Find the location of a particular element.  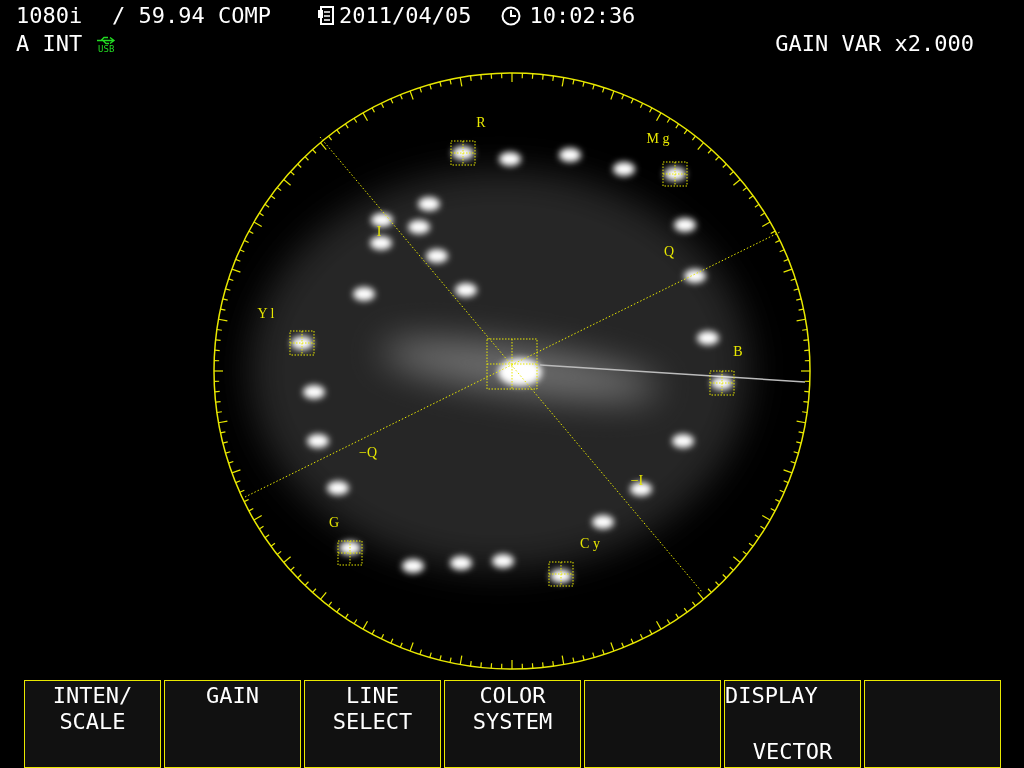

vector-label: −Q is located at coordinates (368, 452).